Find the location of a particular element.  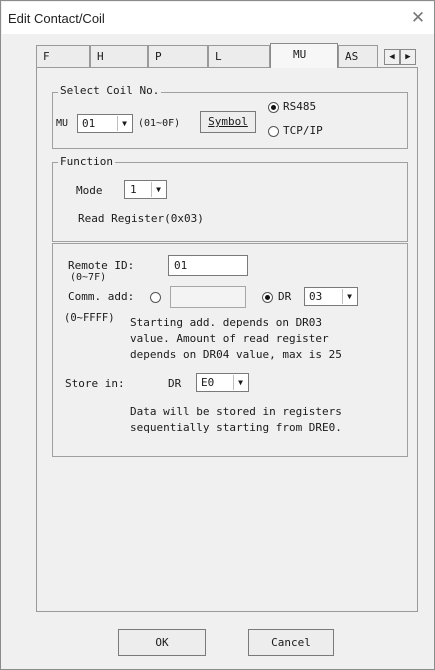

tab-scroll-left-icon: ◀ is located at coordinates (392, 57).